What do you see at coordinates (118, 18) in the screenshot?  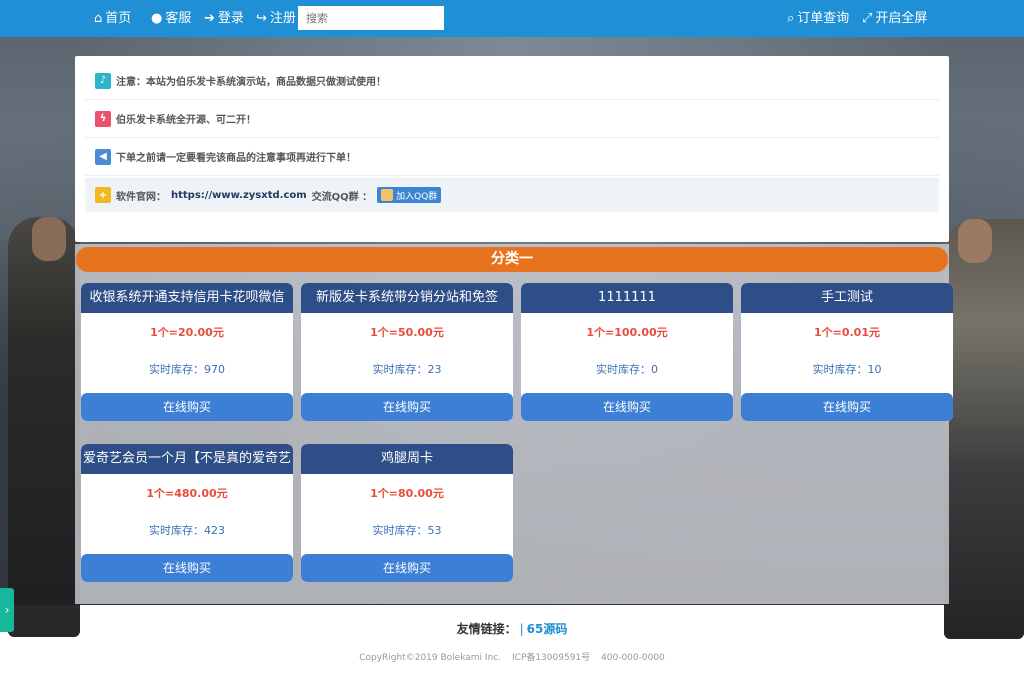 I see `nav-home-label: 首页` at bounding box center [118, 18].